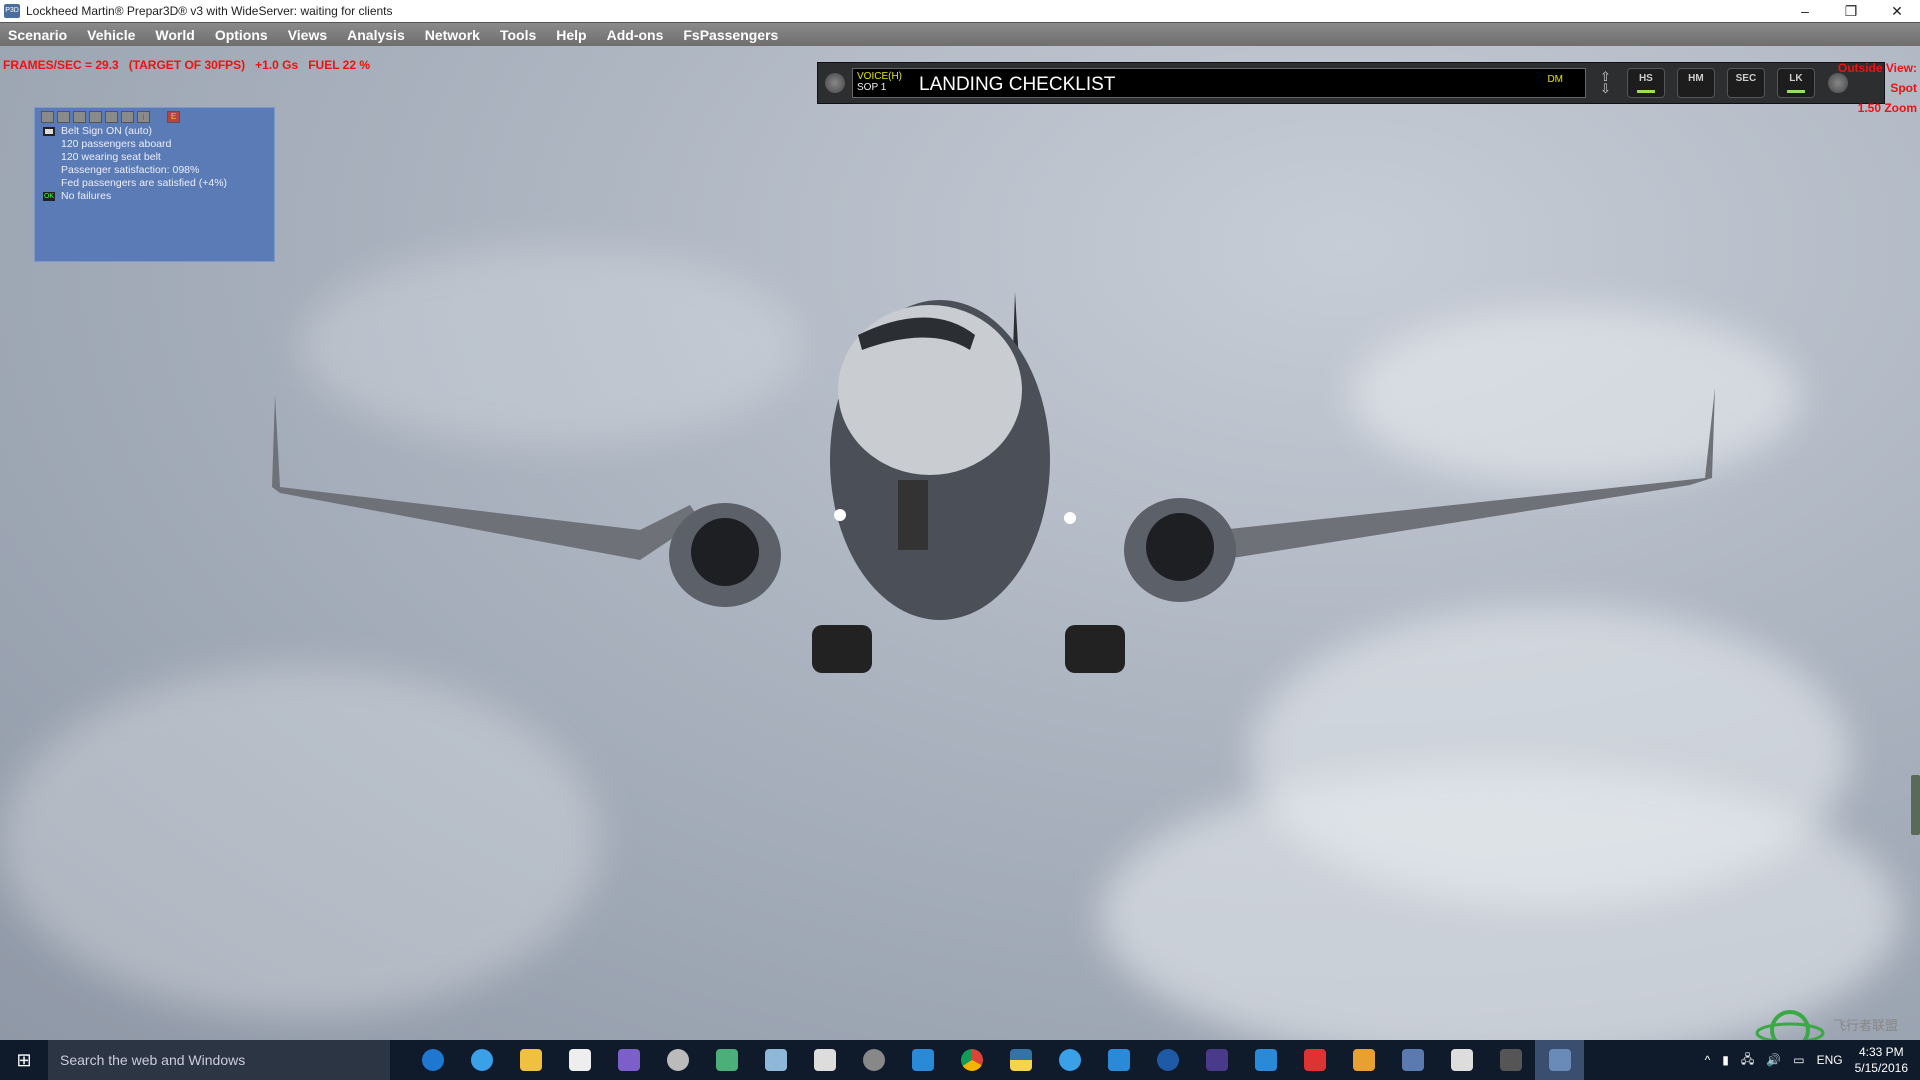 This screenshot has width=1920, height=1080. Describe the element at coordinates (1605, 88) in the screenshot. I see `arrow-down-icon: ⇩` at that location.